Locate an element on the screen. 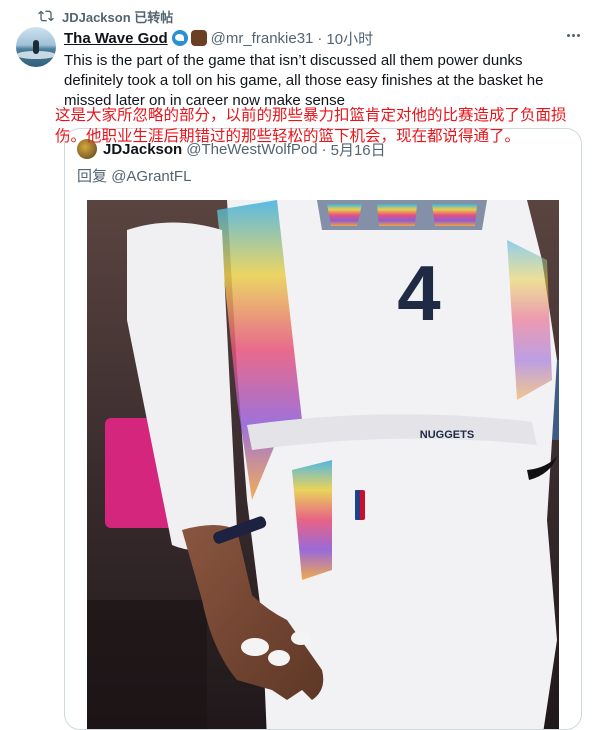 The height and width of the screenshot is (730, 598). author-avatar is located at coordinates (36, 47).